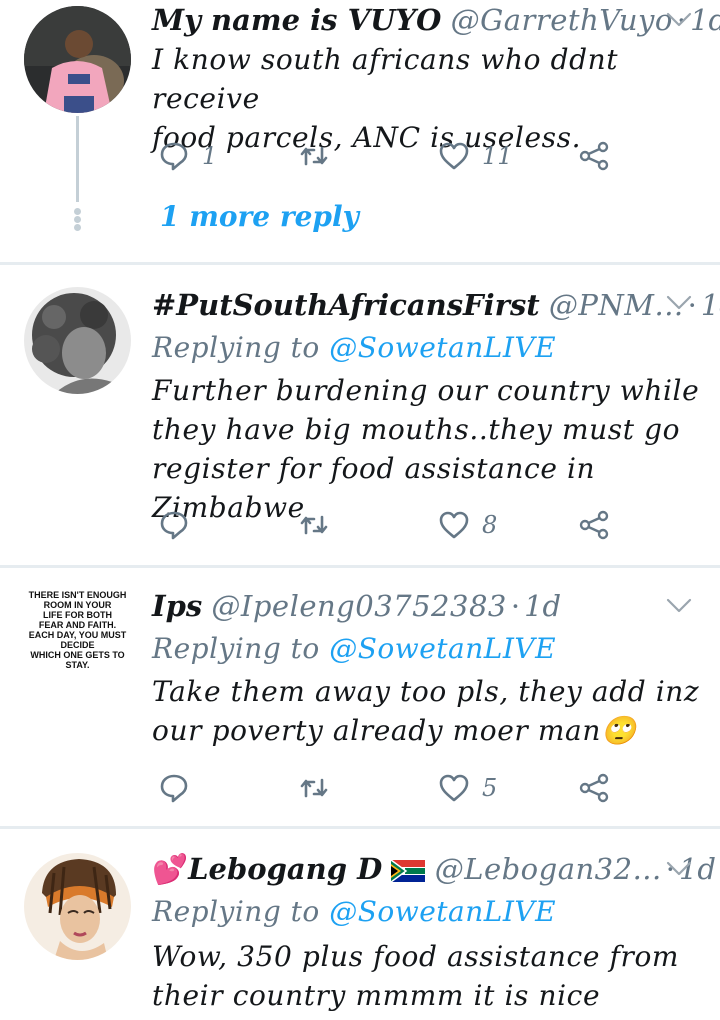 This screenshot has width=720, height=1020. Describe the element at coordinates (385, 79) in the screenshot. I see `tweet-text-line: I know south africans who ddnt receive` at that location.